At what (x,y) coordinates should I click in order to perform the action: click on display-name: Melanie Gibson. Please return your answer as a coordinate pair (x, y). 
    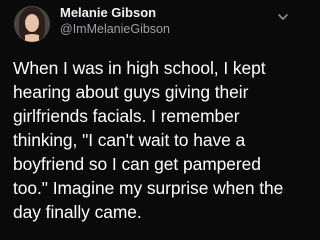
    Looking at the image, I should click on (160, 13).